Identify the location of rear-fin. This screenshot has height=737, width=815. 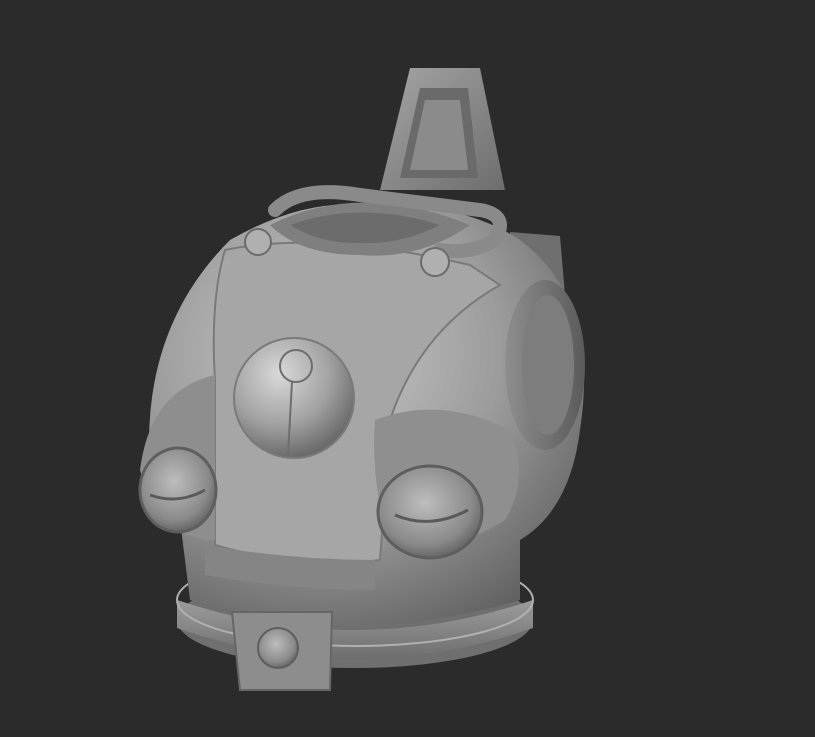
(442, 129).